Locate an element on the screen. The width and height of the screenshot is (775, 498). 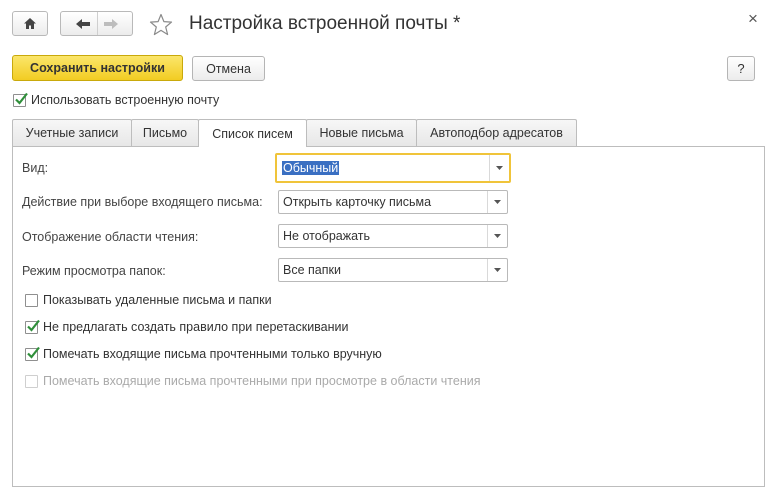
reading-pane-value: Не отображать is located at coordinates (327, 236).